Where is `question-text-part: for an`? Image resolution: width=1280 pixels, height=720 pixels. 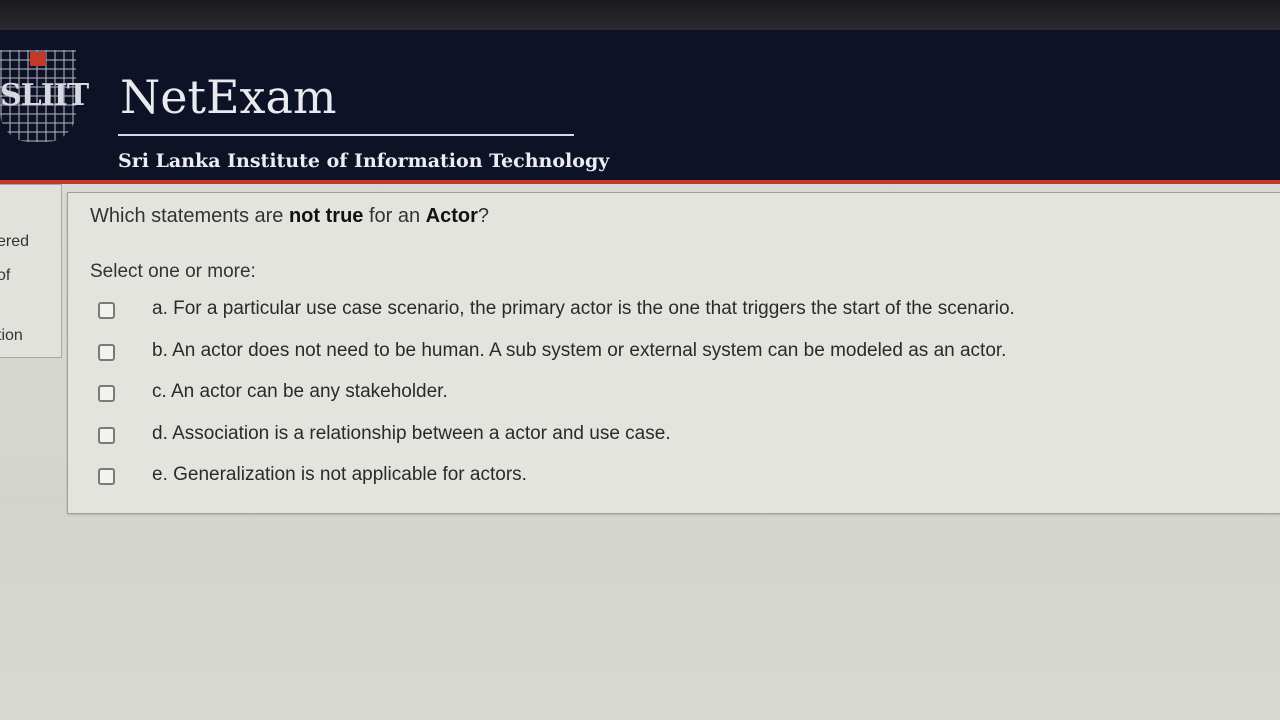 question-text-part: for an is located at coordinates (394, 216).